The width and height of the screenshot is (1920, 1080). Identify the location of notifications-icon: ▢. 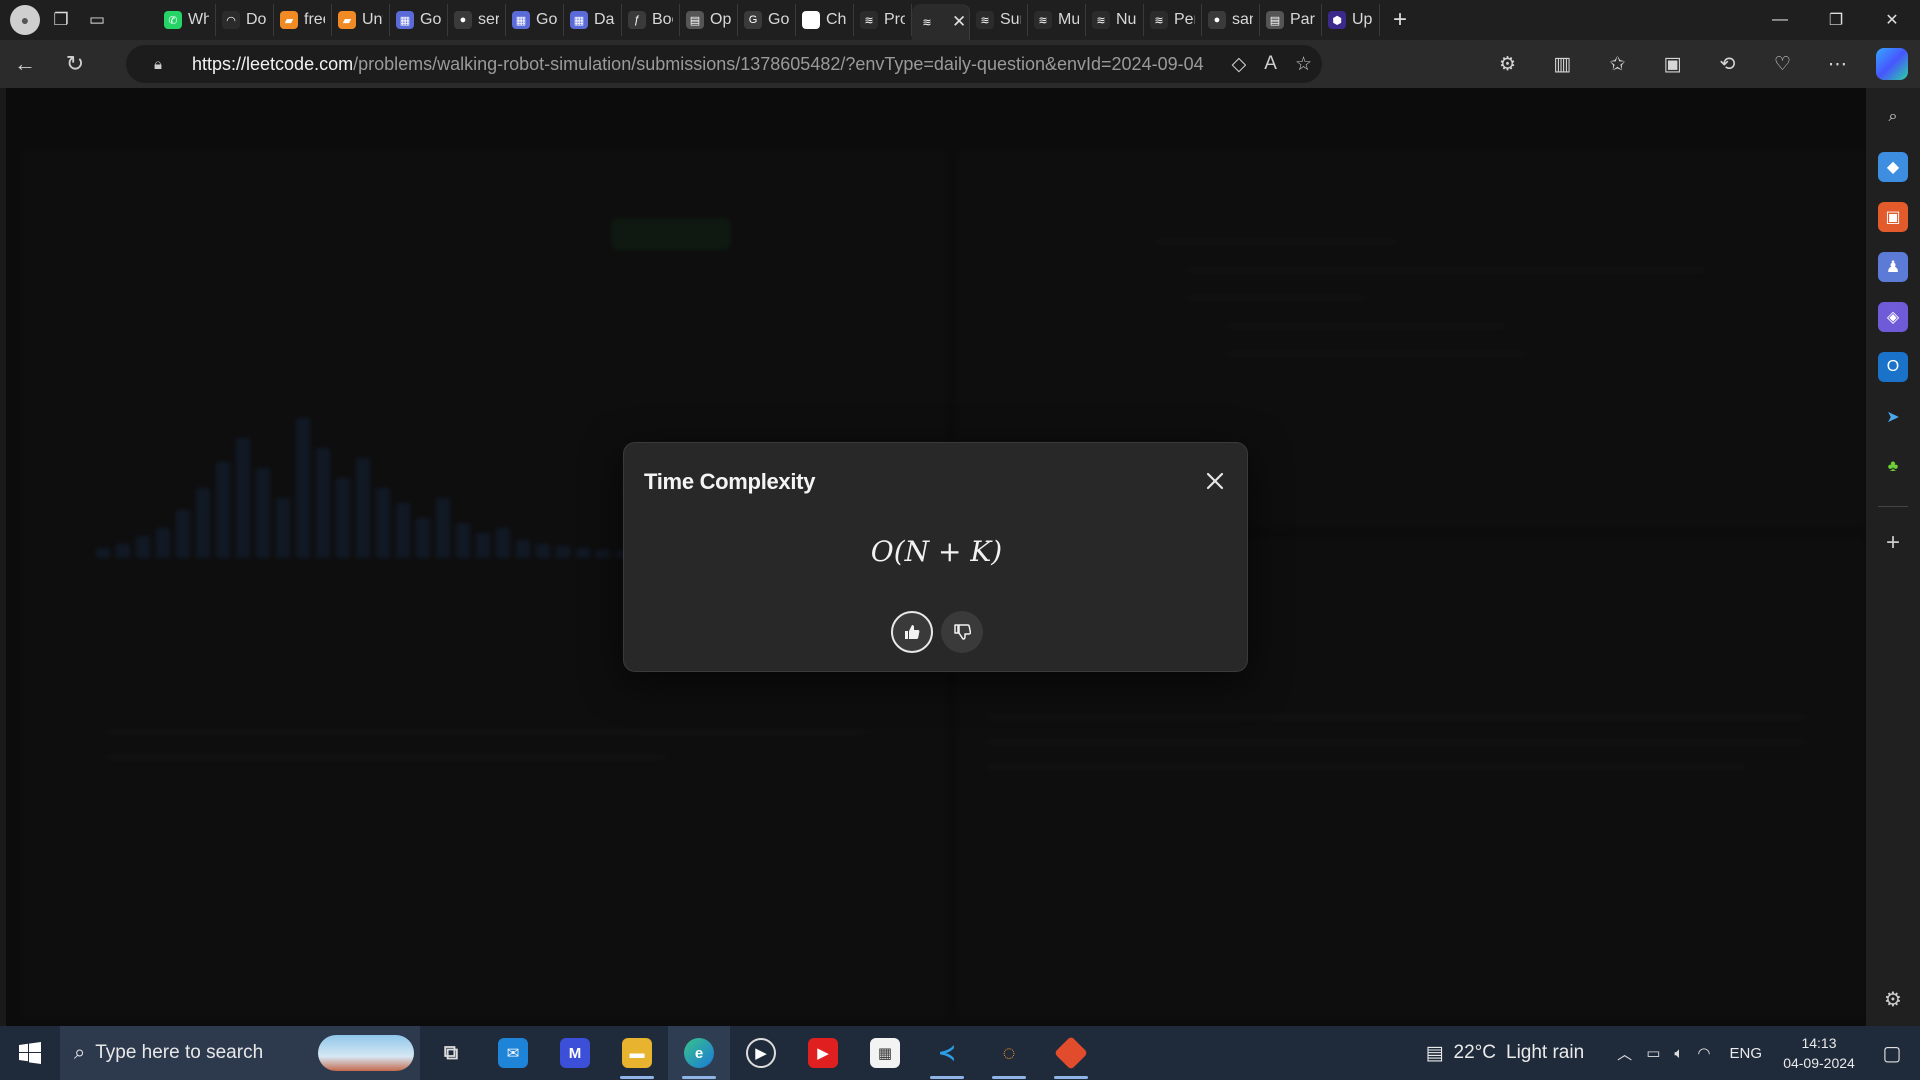
(1892, 1053).